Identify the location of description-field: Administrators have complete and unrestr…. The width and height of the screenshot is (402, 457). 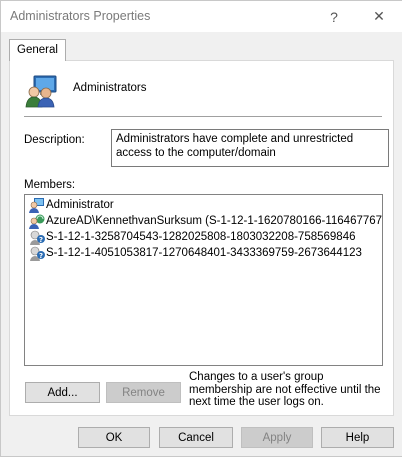
(250, 148).